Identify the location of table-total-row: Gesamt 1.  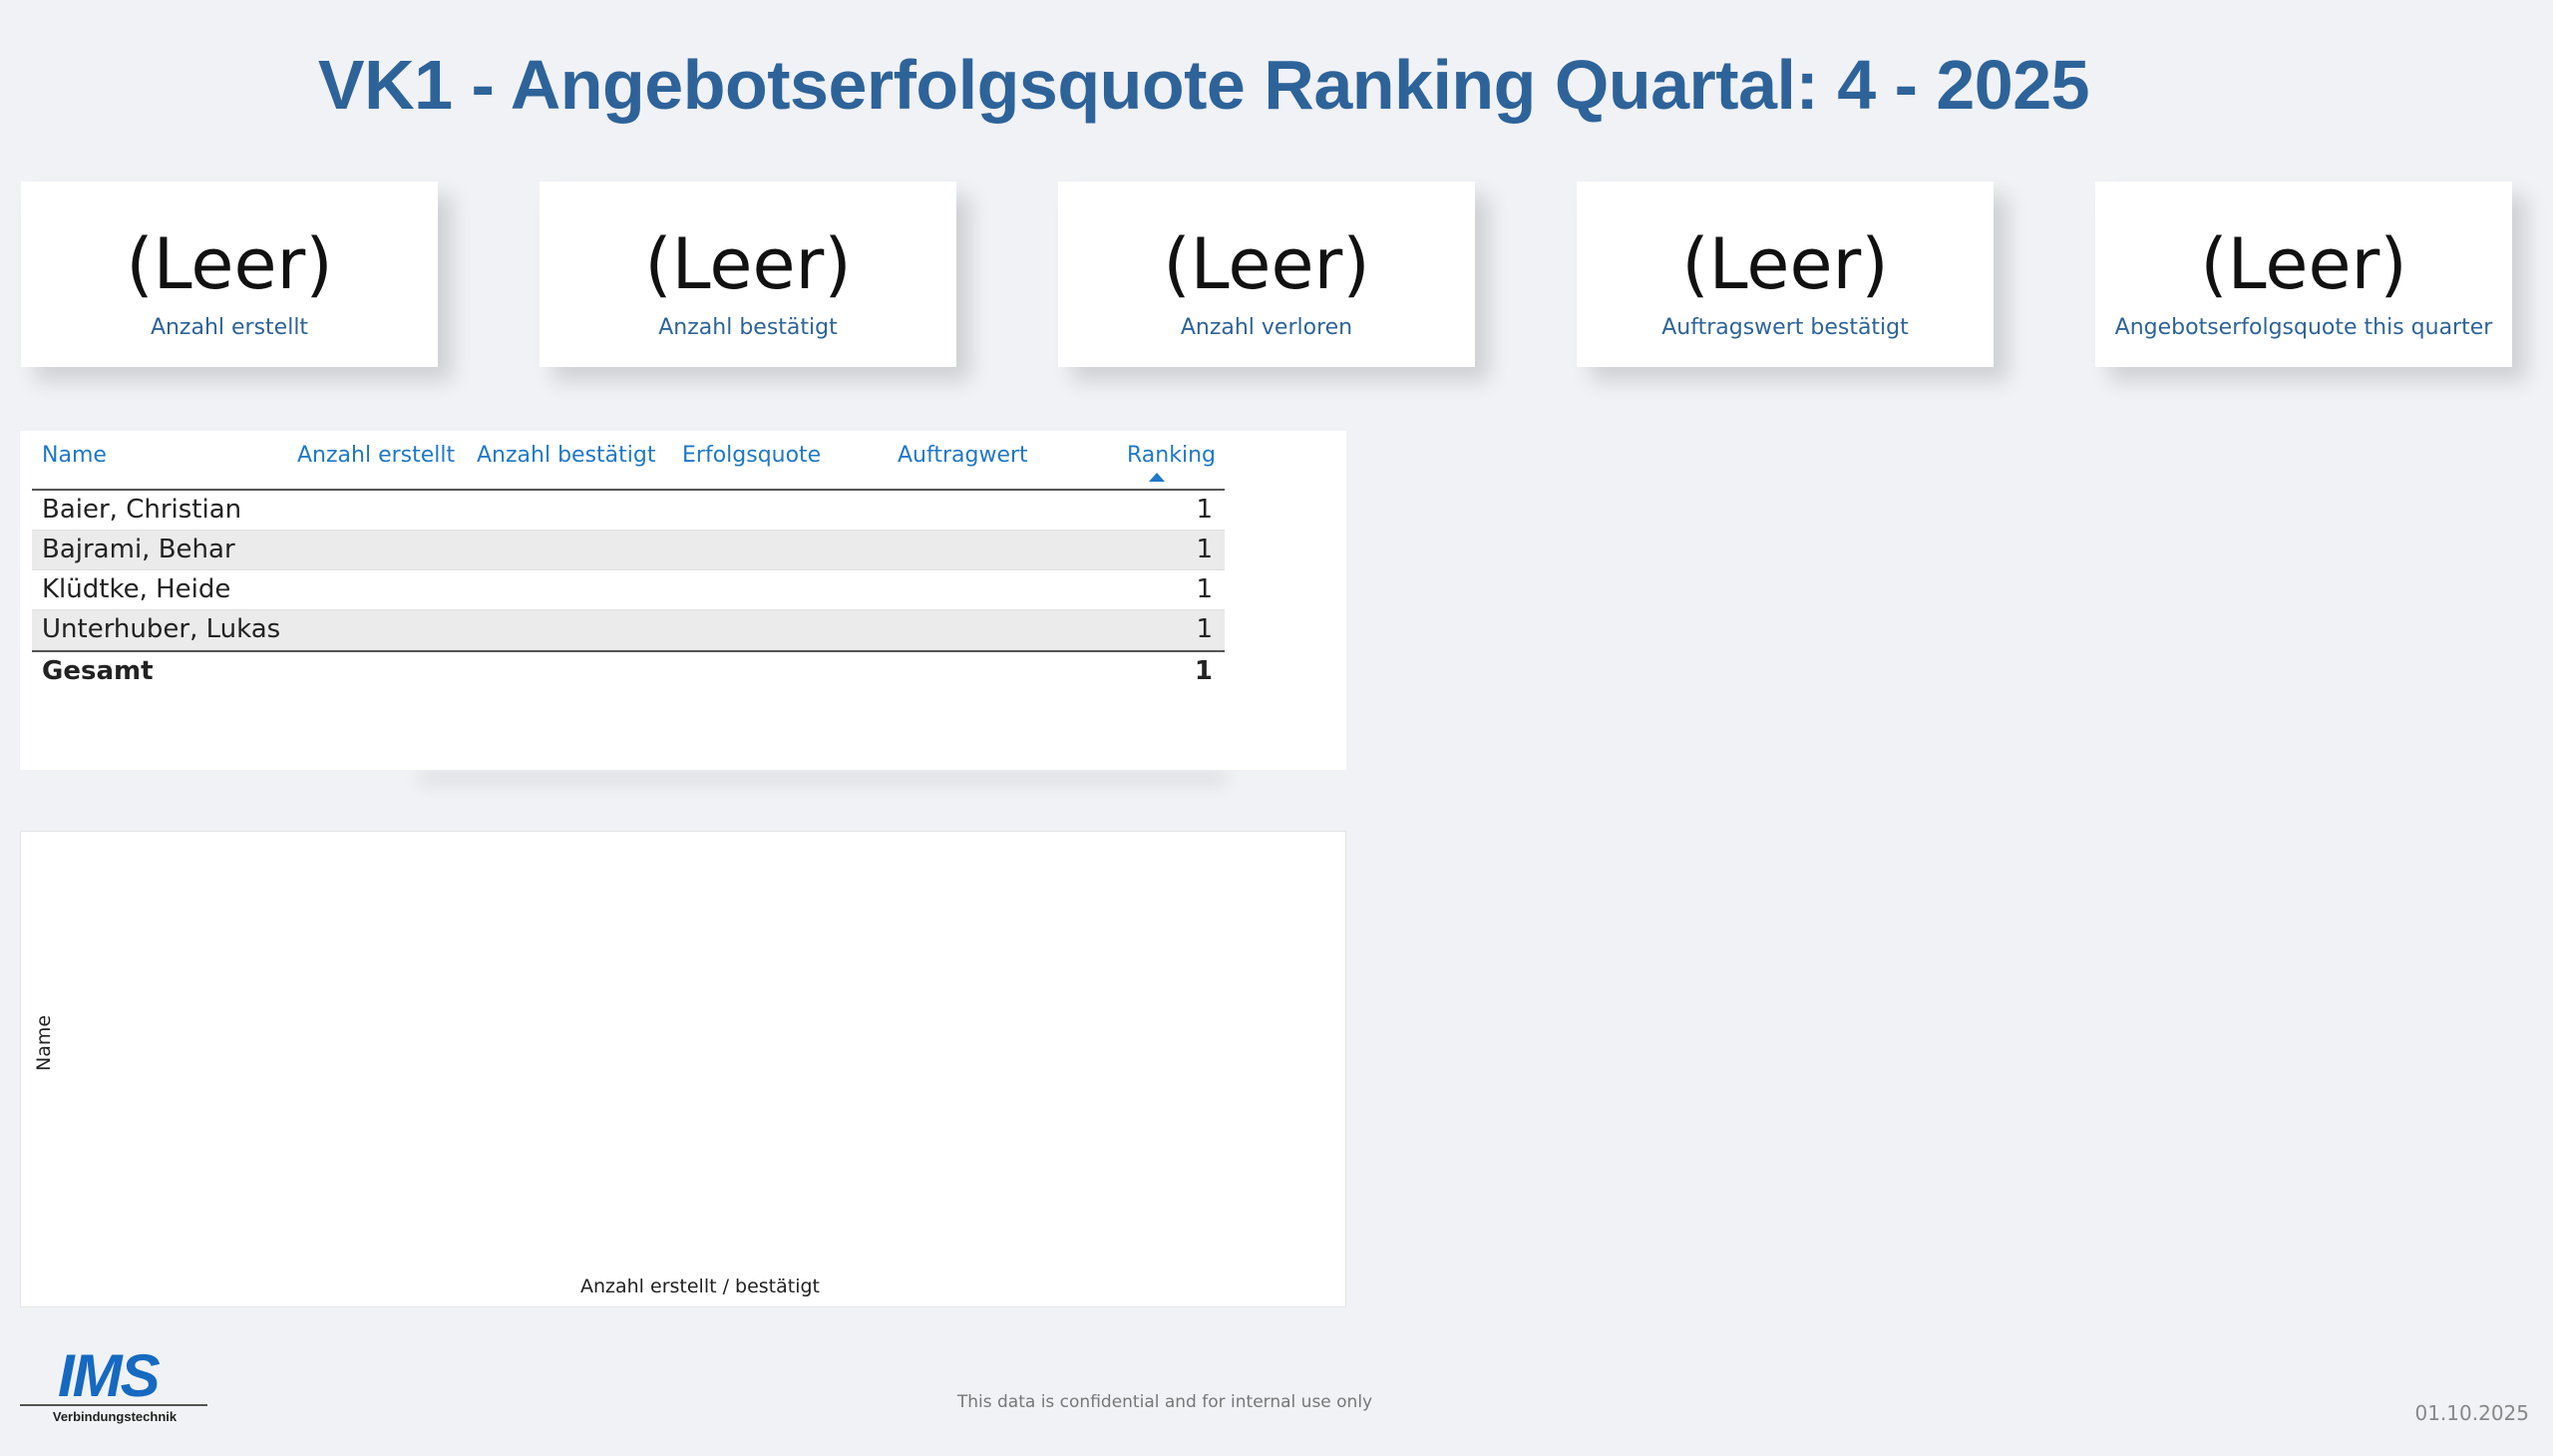
(629, 670).